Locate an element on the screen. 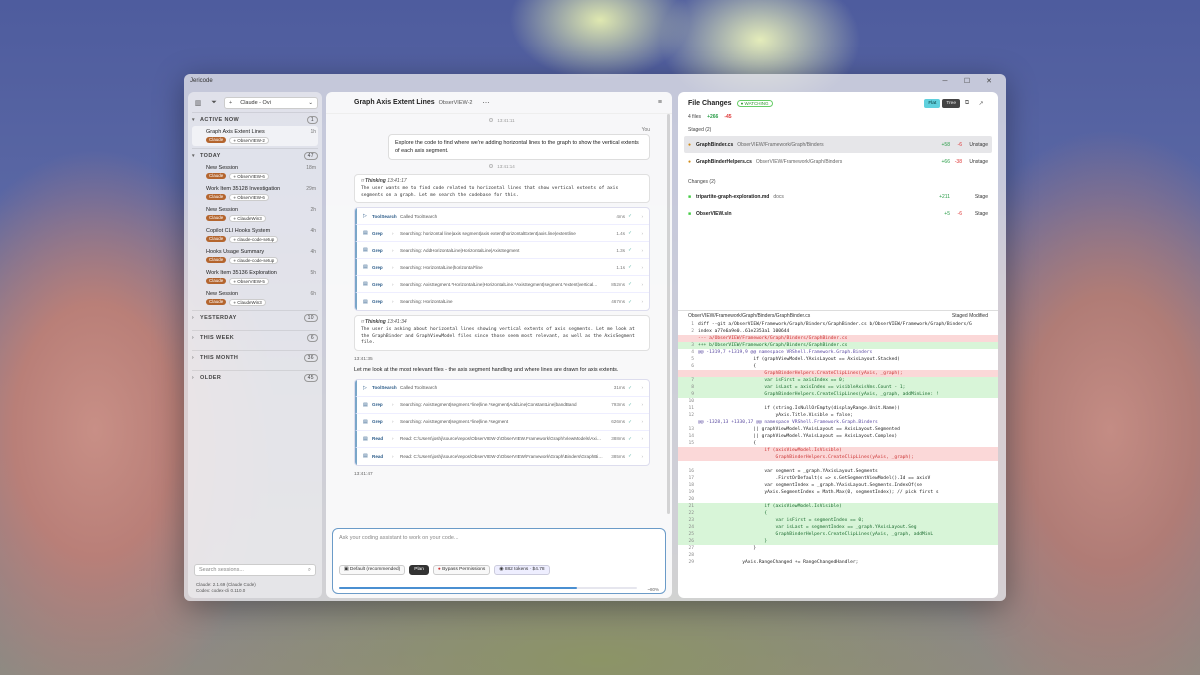 The width and height of the screenshot is (1200, 675). chevron-right-icon: › is located at coordinates (193, 317).